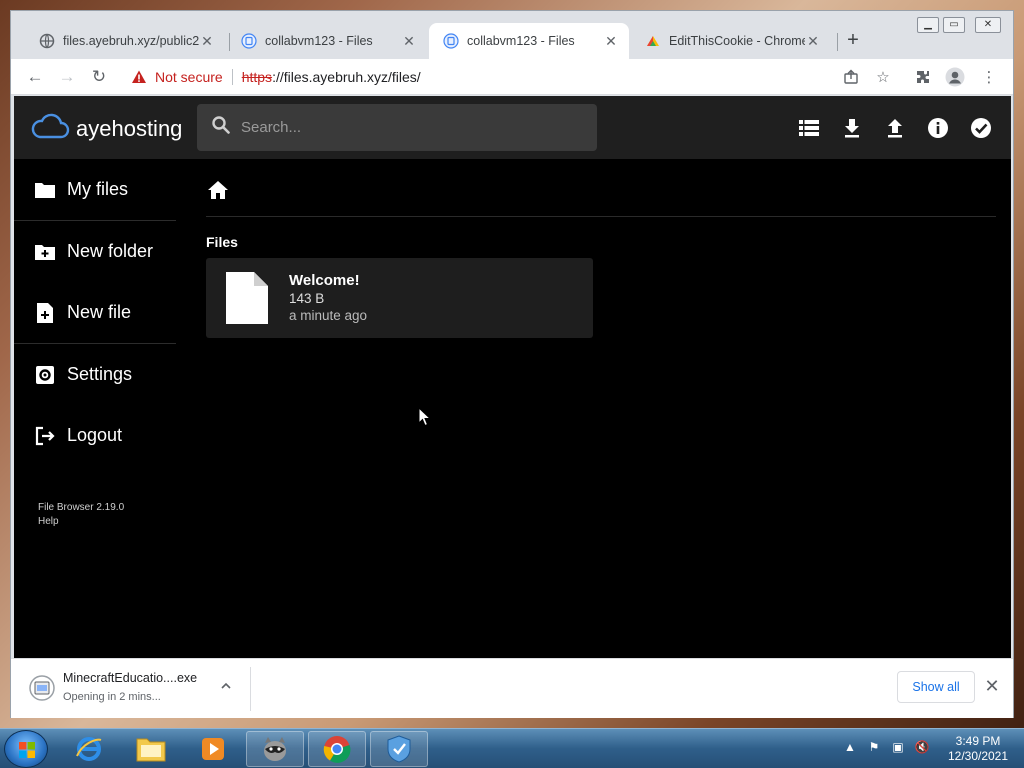 The height and width of the screenshot is (768, 1024). Describe the element at coordinates (307, 298) in the screenshot. I see `file-size: 143 B` at that location.